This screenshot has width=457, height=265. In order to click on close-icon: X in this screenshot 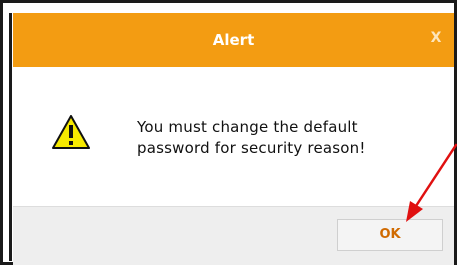, I will do `click(436, 38)`.